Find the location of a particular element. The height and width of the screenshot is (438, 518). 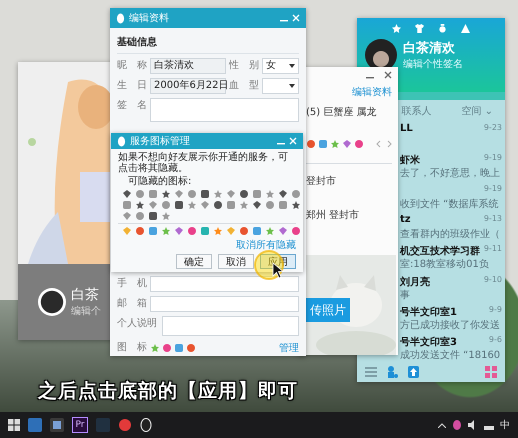

field-label: 性 别 is located at coordinates (244, 65).